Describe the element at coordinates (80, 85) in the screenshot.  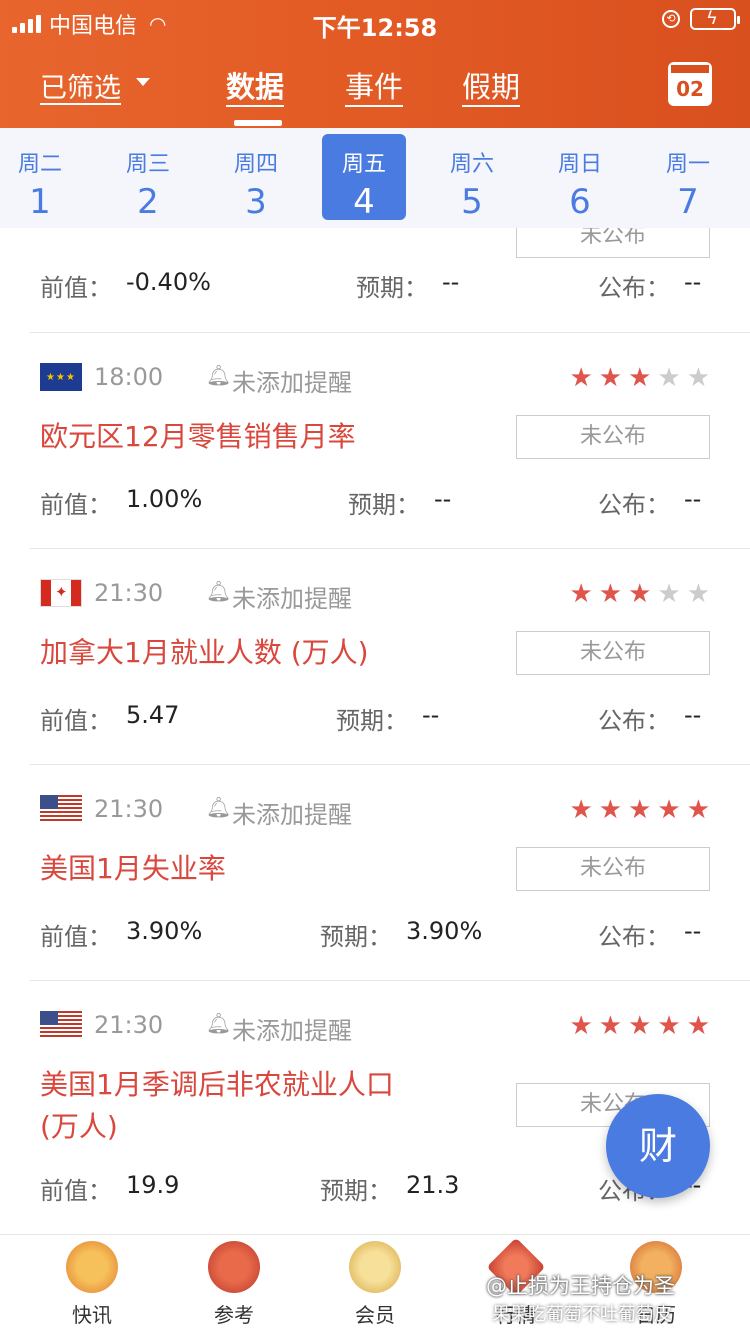
I see `filter-button: 已筛选` at that location.